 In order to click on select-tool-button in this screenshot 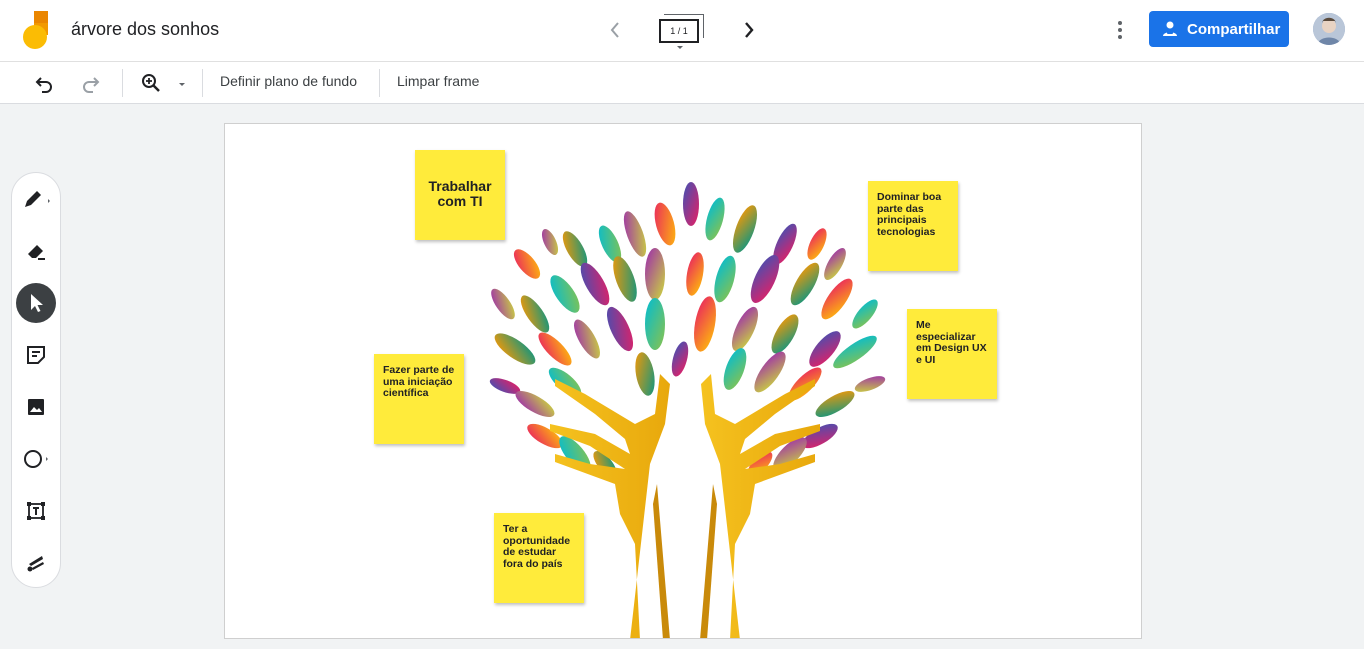, I will do `click(36, 303)`.